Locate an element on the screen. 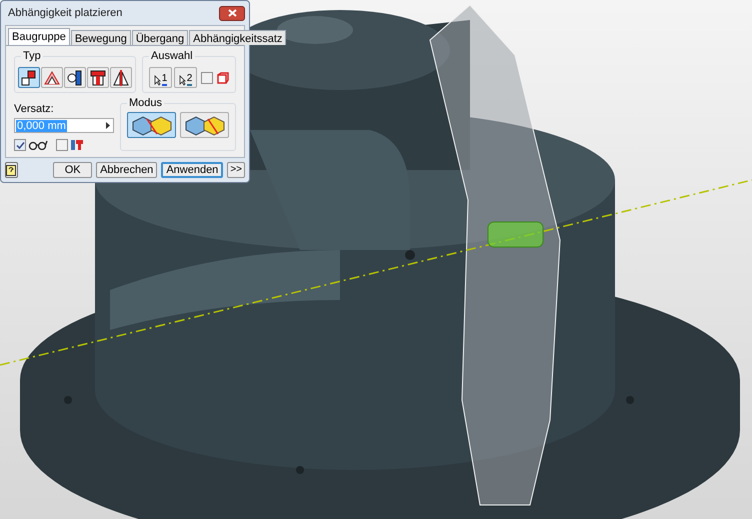  offset-label: Versatz: is located at coordinates (34, 109).